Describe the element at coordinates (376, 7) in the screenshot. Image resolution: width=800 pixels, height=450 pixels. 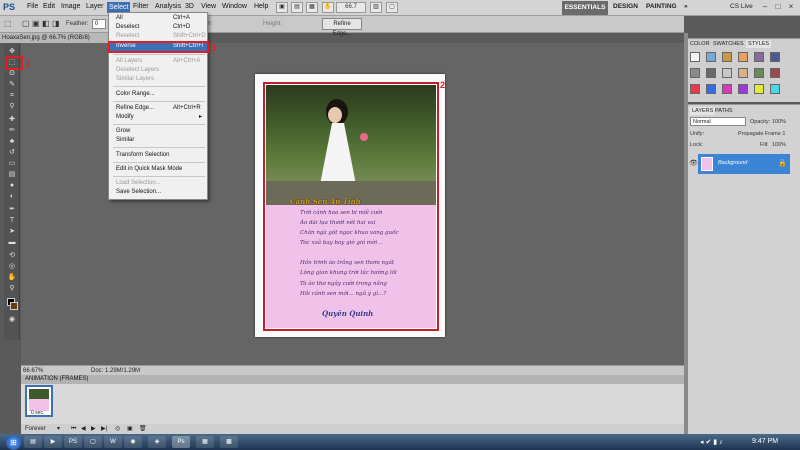
I see `arrange-docs-button: ▥` at that location.